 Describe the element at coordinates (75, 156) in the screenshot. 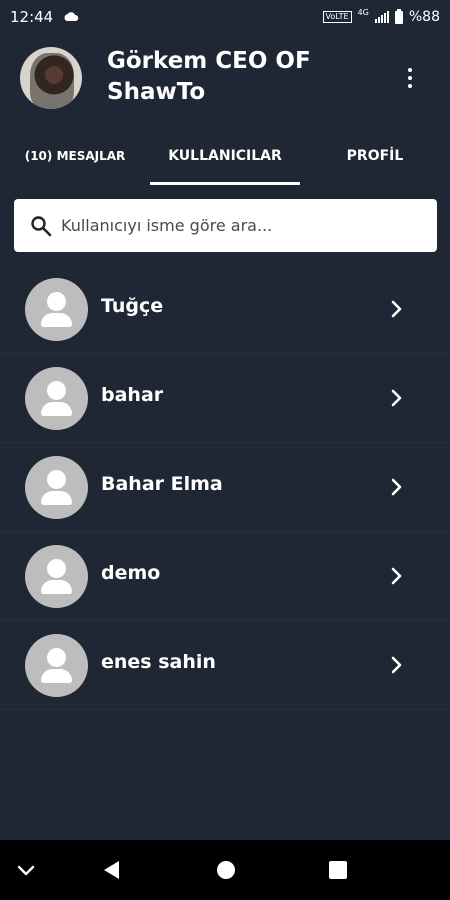

I see `tab-messages: (10) MESAJLAR` at that location.